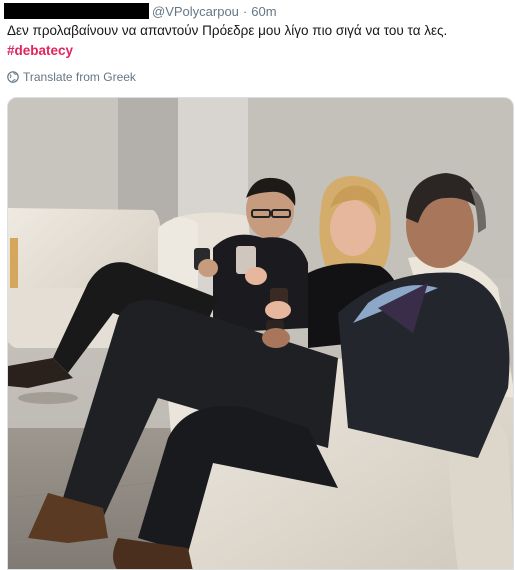  I want to click on tweet-header: @VPolycarpou · 60m, so click(140, 11).